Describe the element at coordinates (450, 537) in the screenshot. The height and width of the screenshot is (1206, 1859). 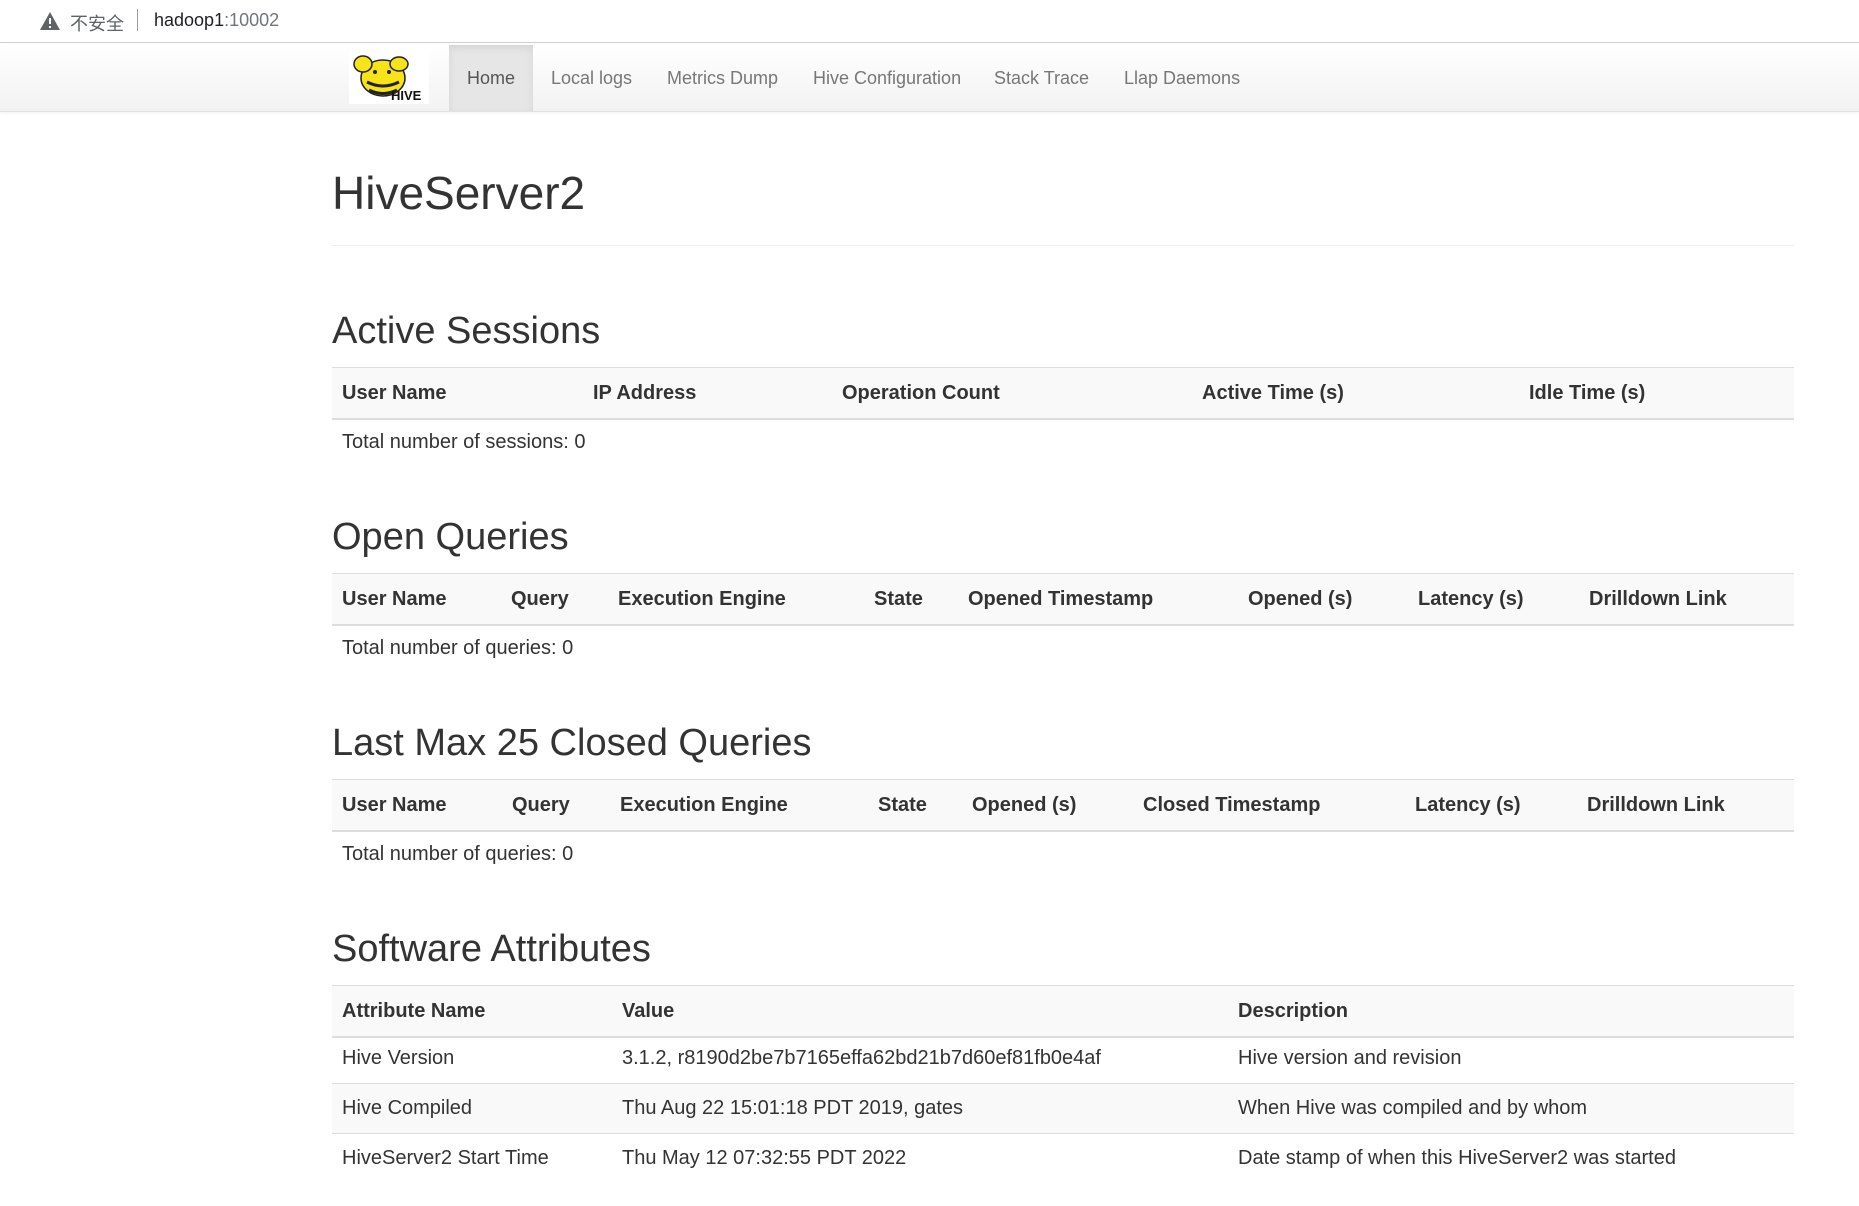
I see `open-queries-title: Open Queries` at that location.